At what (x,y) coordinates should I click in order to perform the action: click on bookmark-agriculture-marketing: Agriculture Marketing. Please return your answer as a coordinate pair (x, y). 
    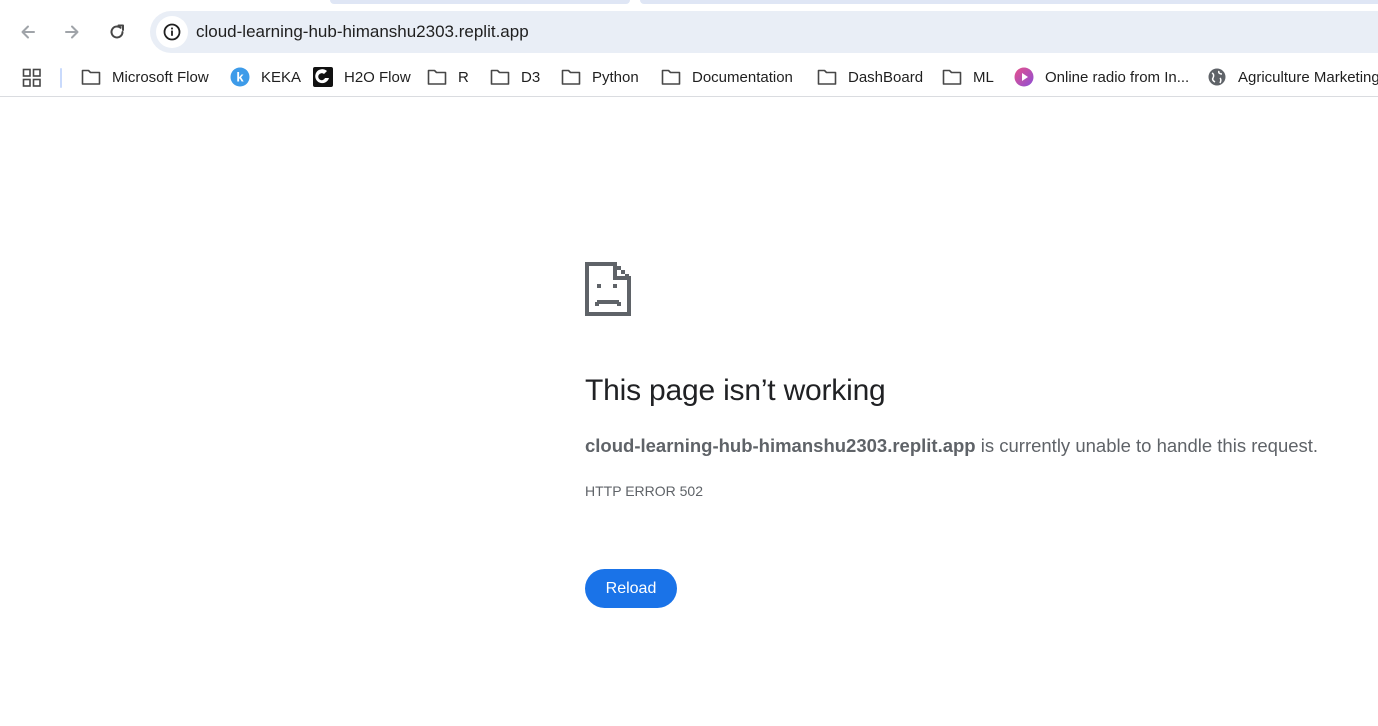
    Looking at the image, I should click on (1292, 77).